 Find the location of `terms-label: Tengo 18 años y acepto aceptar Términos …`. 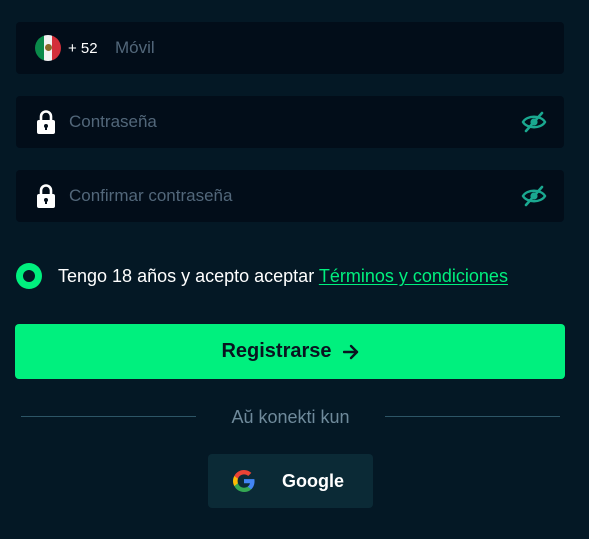

terms-label: Tengo 18 años y acepto aceptar Términos … is located at coordinates (283, 276).